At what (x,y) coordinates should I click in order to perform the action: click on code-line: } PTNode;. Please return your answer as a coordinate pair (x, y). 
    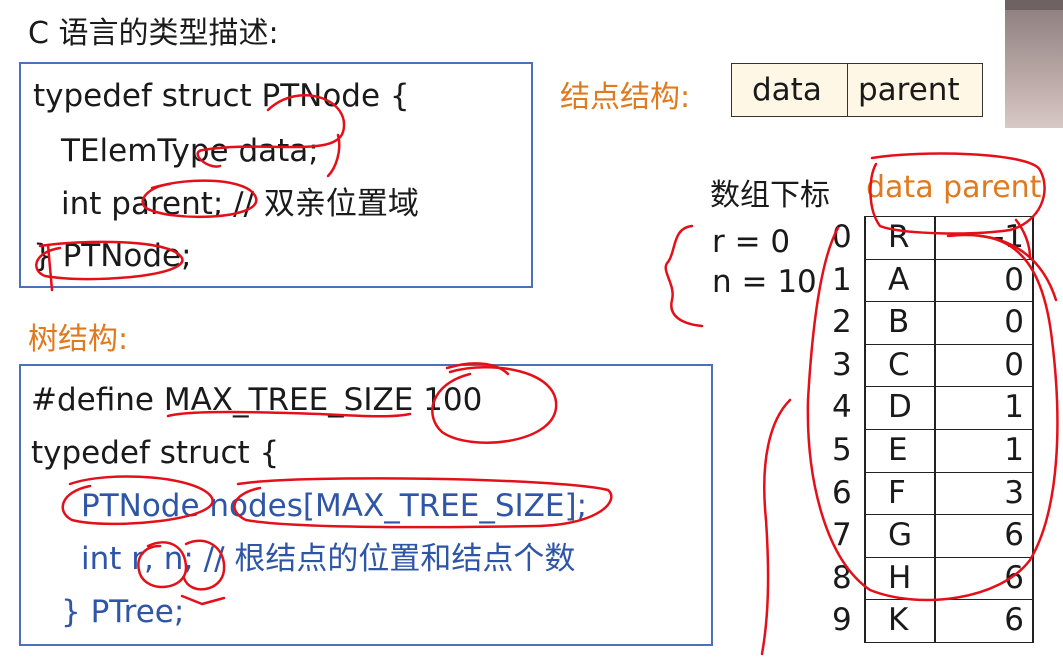
    Looking at the image, I should click on (112, 256).